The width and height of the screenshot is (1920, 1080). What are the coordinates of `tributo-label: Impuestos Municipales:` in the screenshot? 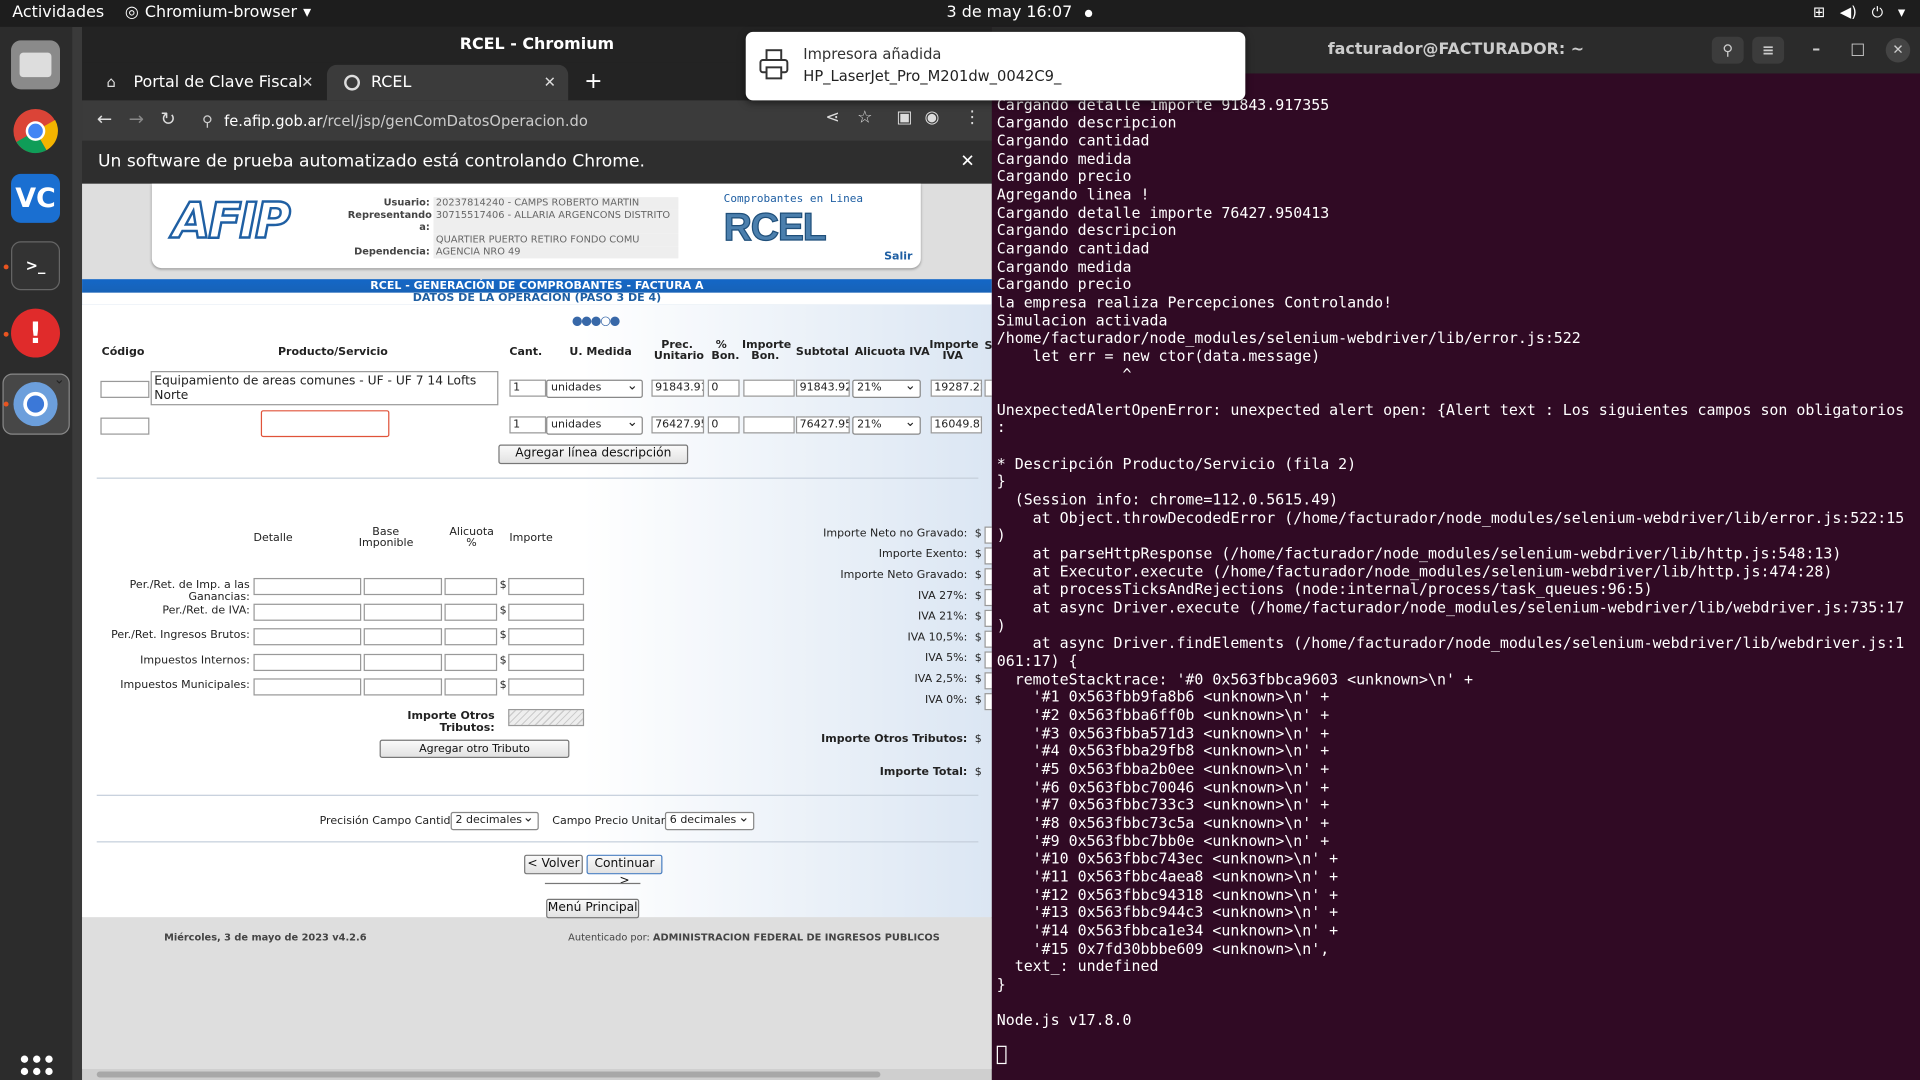 It's located at (185, 685).